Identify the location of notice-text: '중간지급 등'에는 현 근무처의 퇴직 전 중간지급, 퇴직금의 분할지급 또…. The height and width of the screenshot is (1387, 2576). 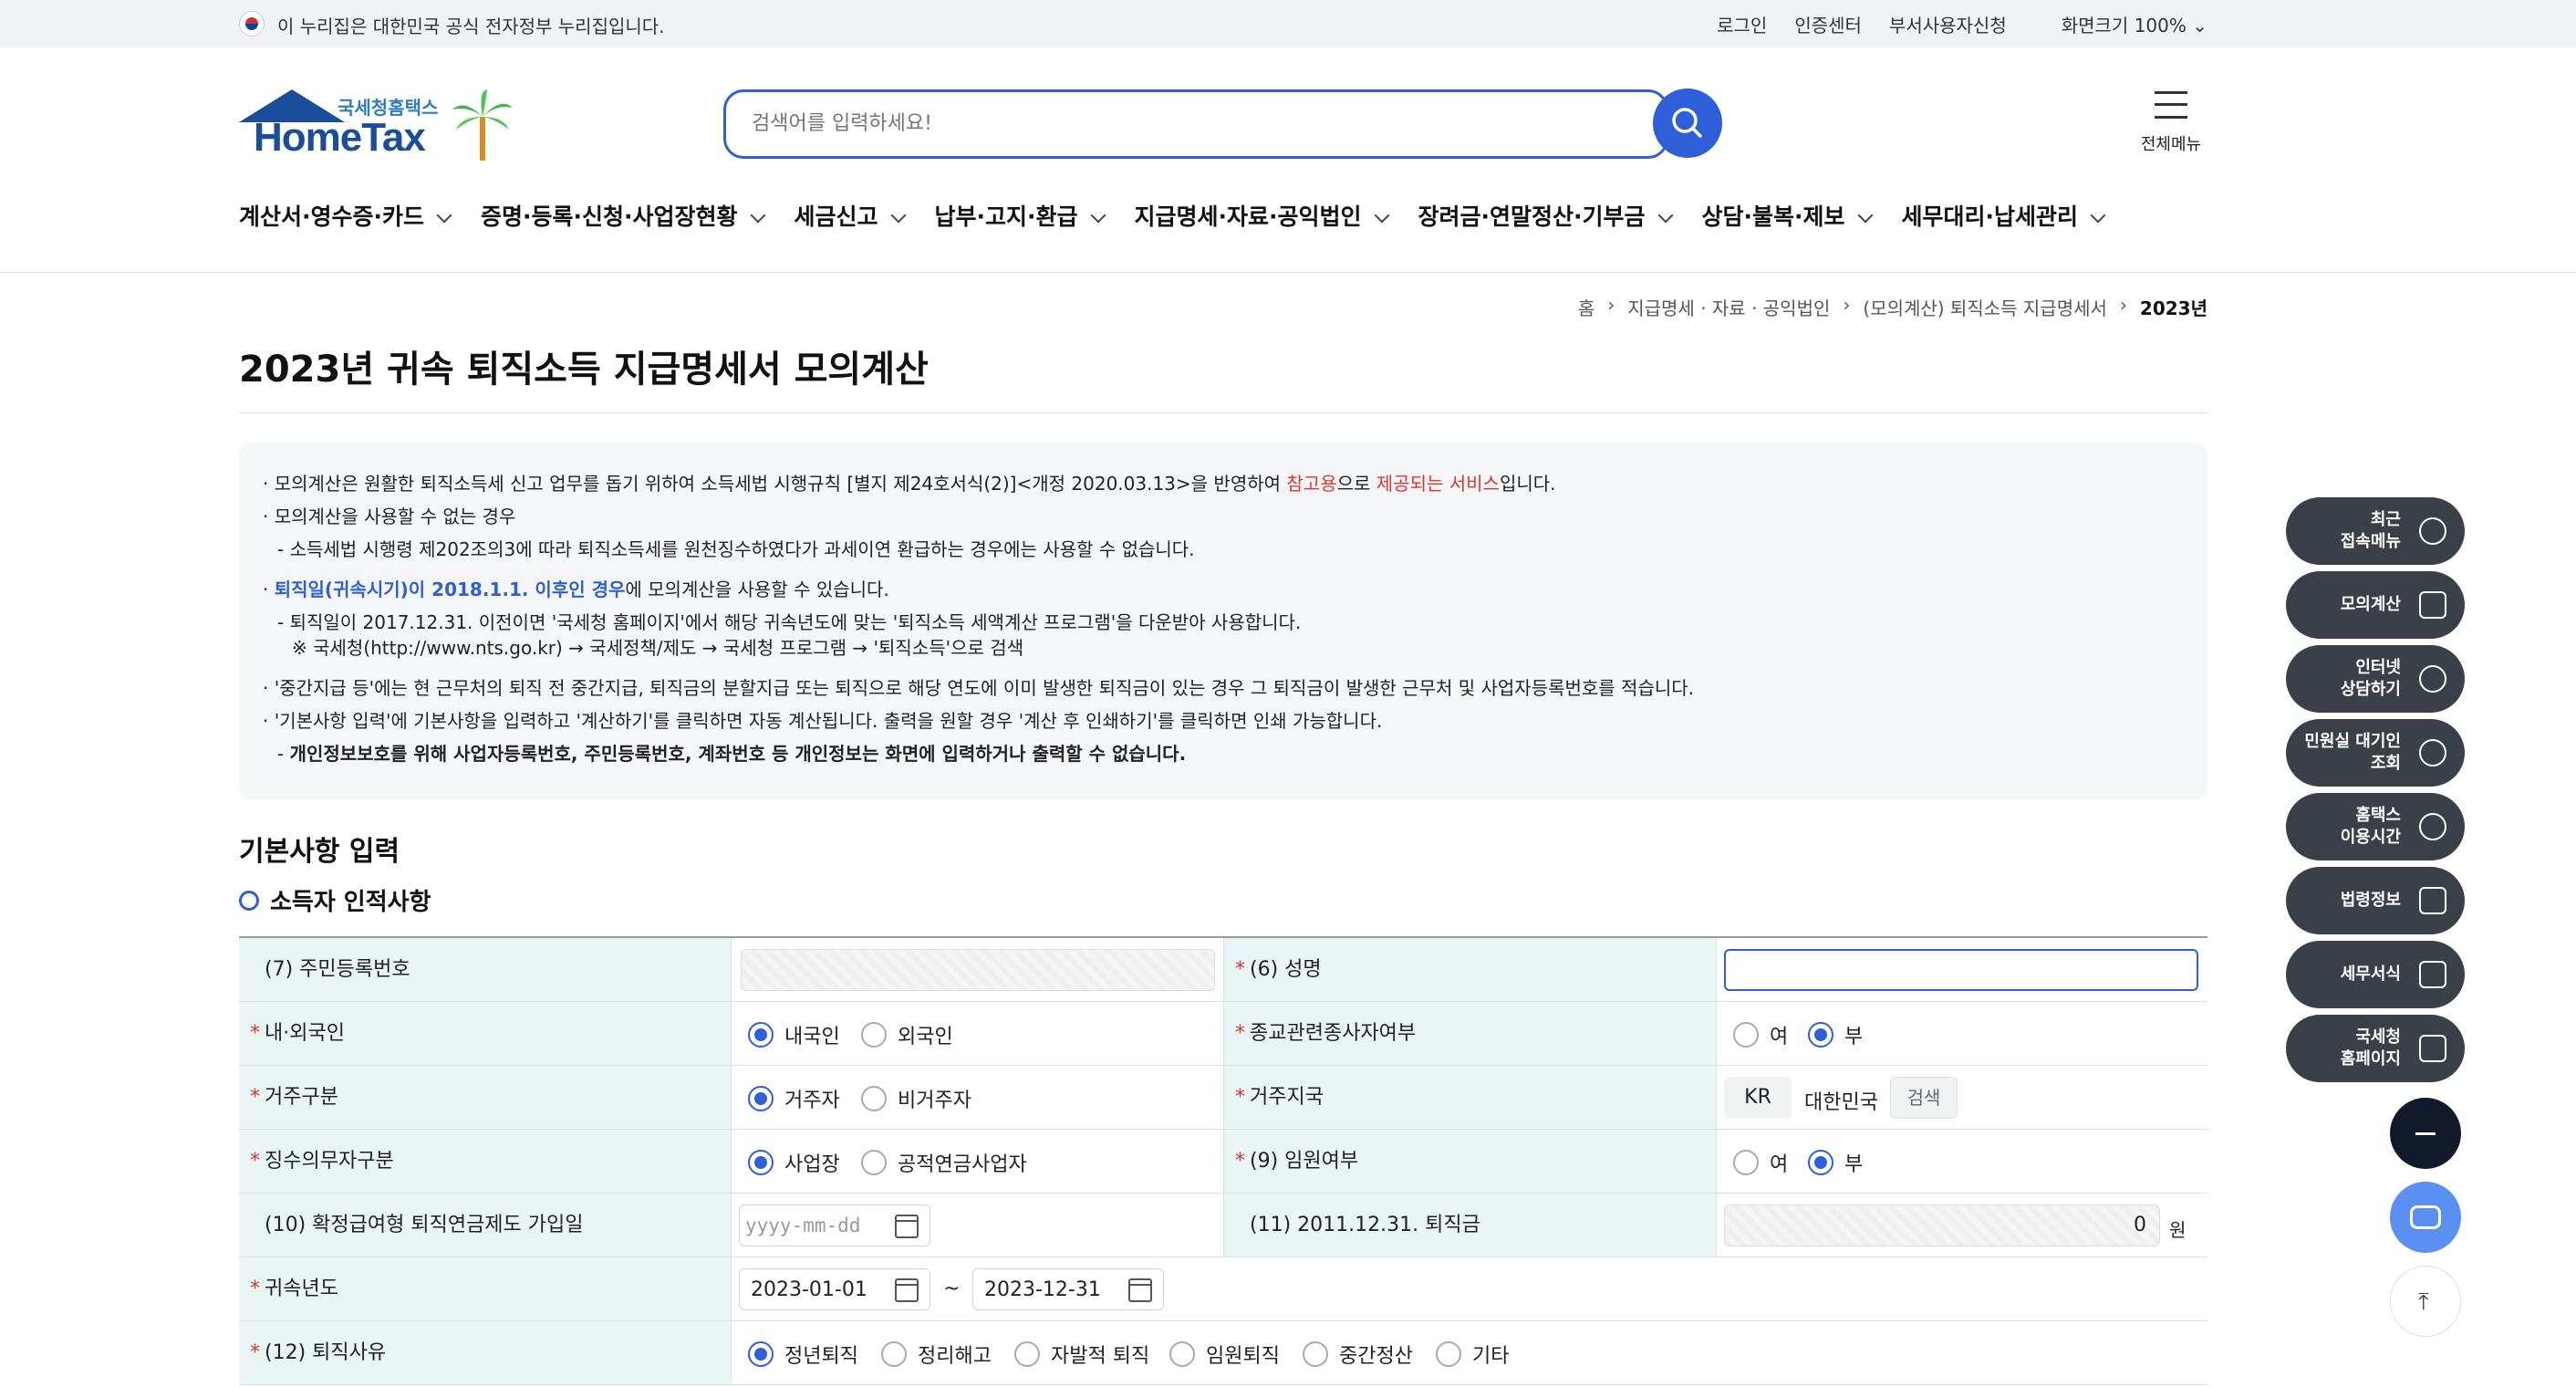
(984, 688).